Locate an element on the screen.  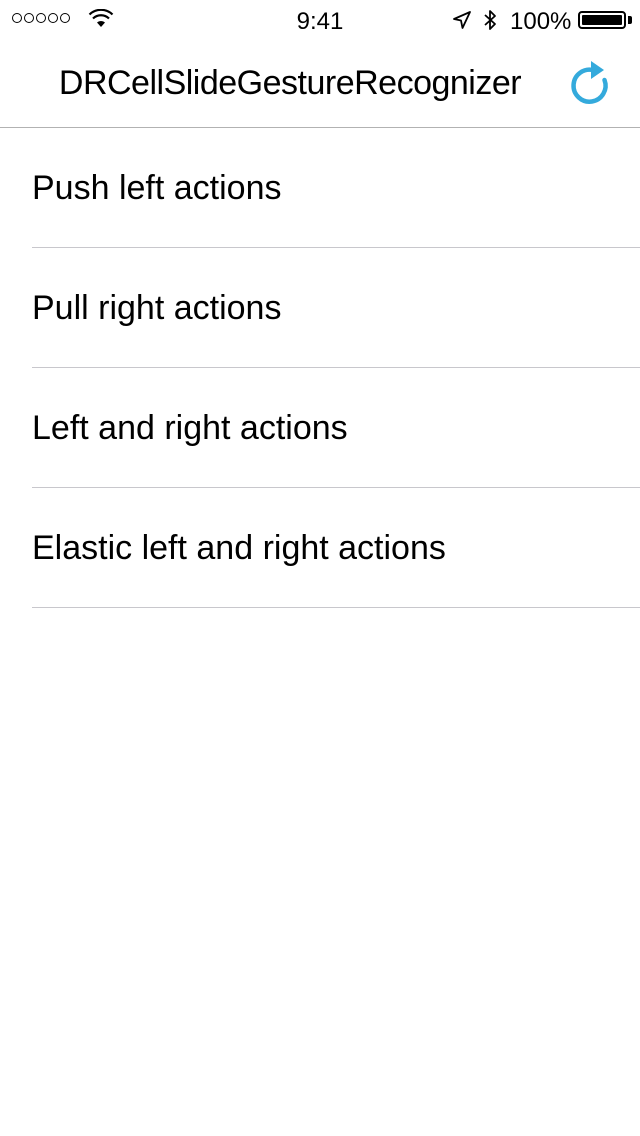
battery-percentage: 100% is located at coordinates (541, 21).